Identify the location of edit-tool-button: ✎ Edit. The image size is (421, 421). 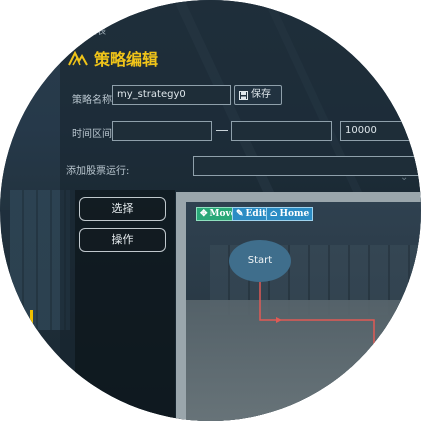
(251, 214).